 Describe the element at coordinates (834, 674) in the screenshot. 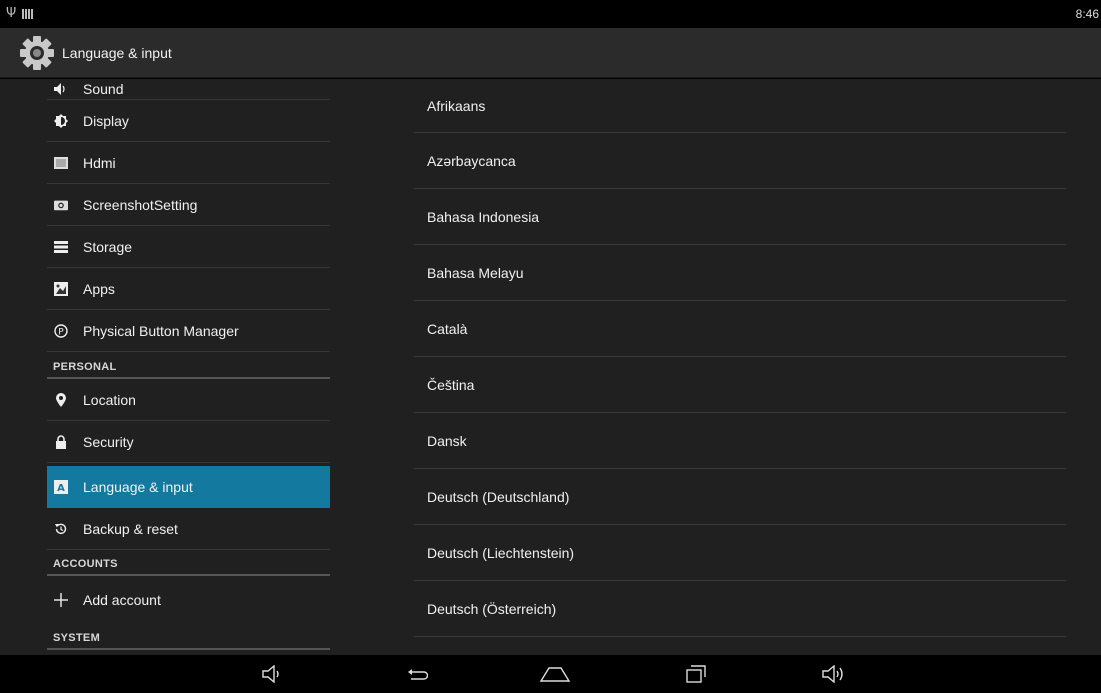

I see `volume-up-icon` at that location.